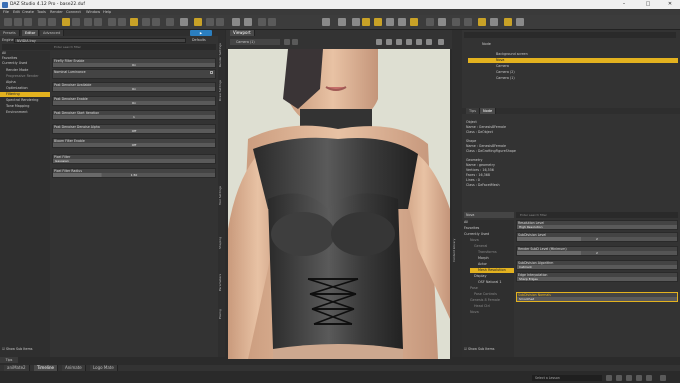  Describe the element at coordinates (573, 60) in the screenshot. I see `scene-item-selected: Nova` at that location.